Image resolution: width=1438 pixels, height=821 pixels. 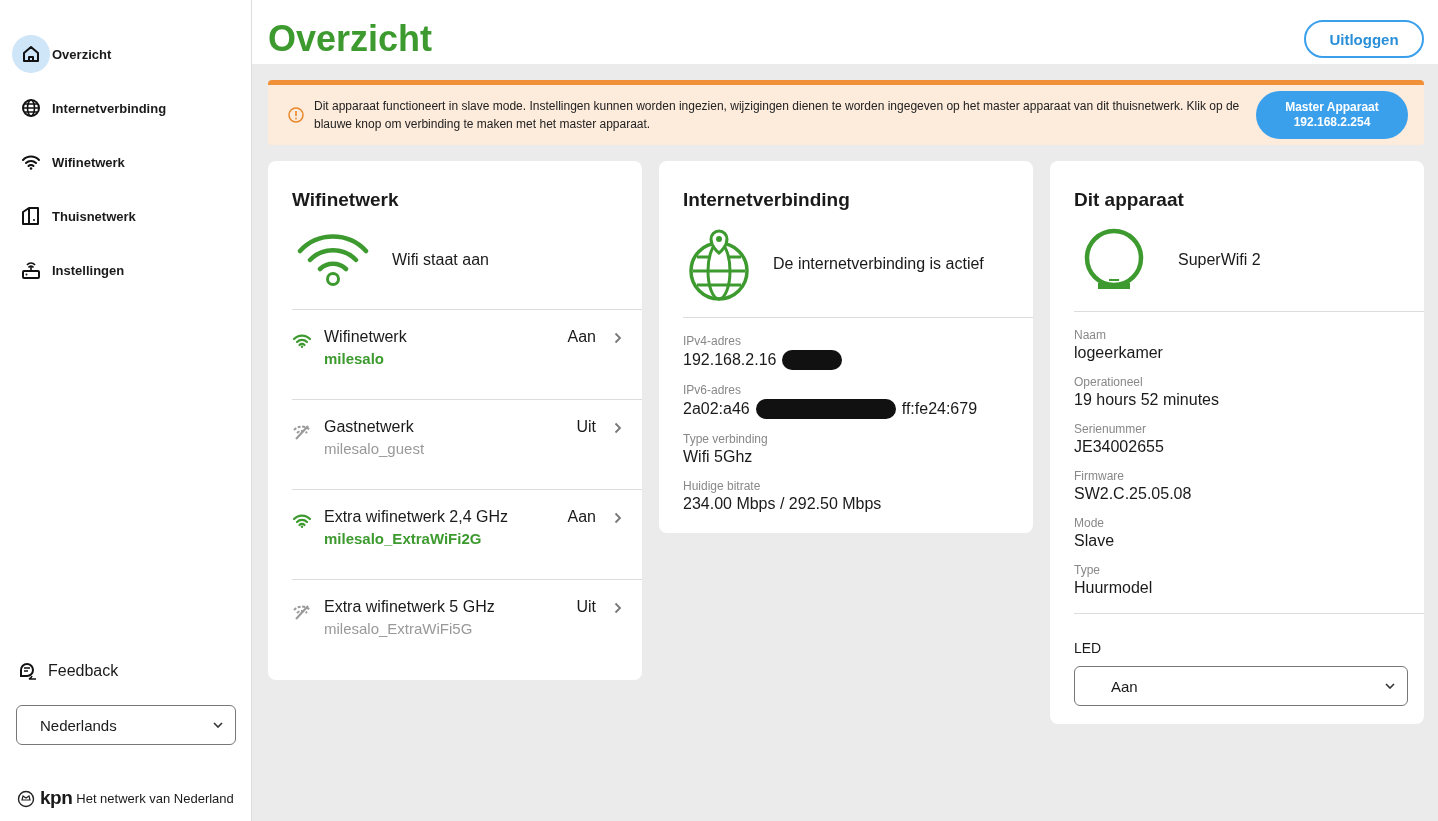 What do you see at coordinates (296, 115) in the screenshot?
I see `warning-icon` at bounding box center [296, 115].